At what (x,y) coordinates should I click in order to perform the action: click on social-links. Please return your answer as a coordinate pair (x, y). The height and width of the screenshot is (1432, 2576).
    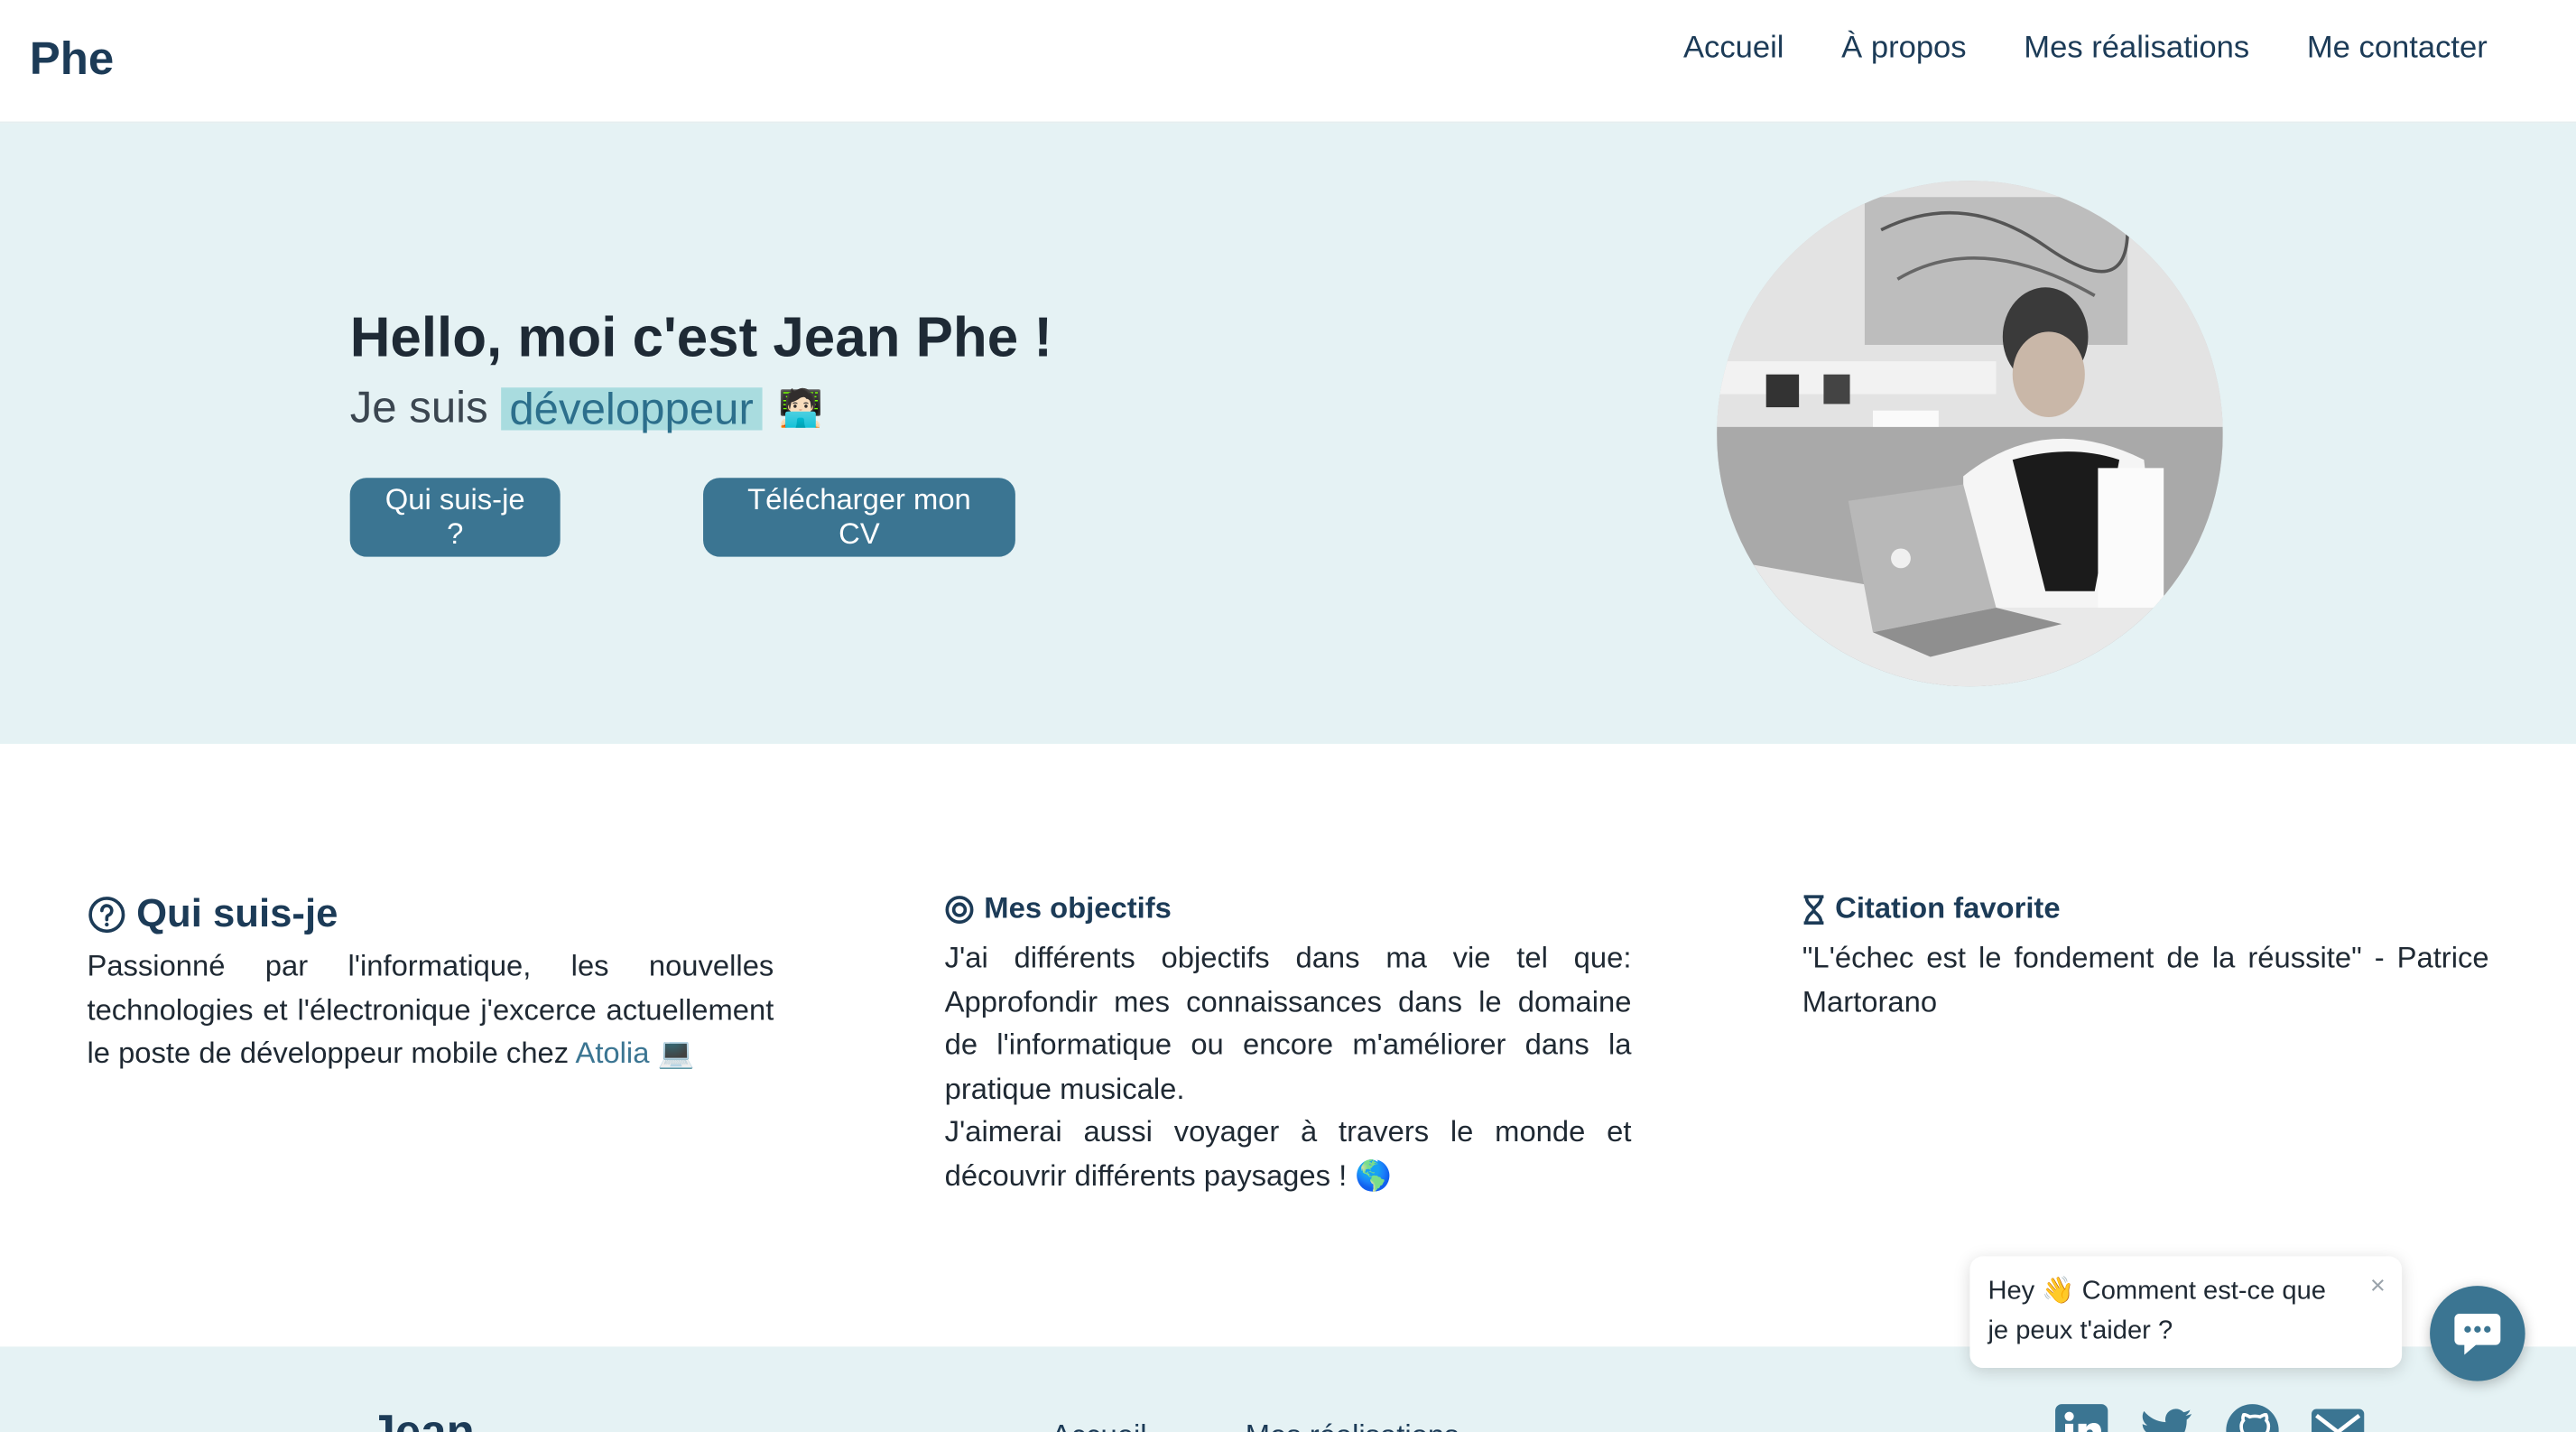
    Looking at the image, I should click on (2209, 1417).